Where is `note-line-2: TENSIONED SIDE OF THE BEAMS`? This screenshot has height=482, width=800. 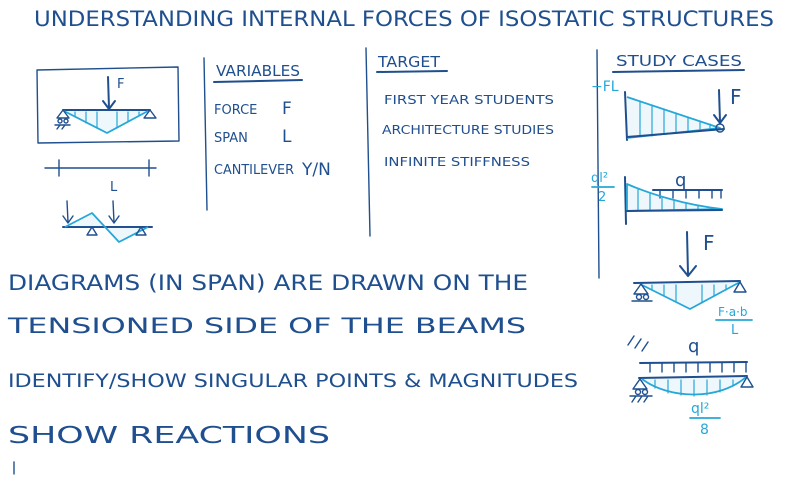 note-line-2: TENSIONED SIDE OF THE BEAMS is located at coordinates (266, 326).